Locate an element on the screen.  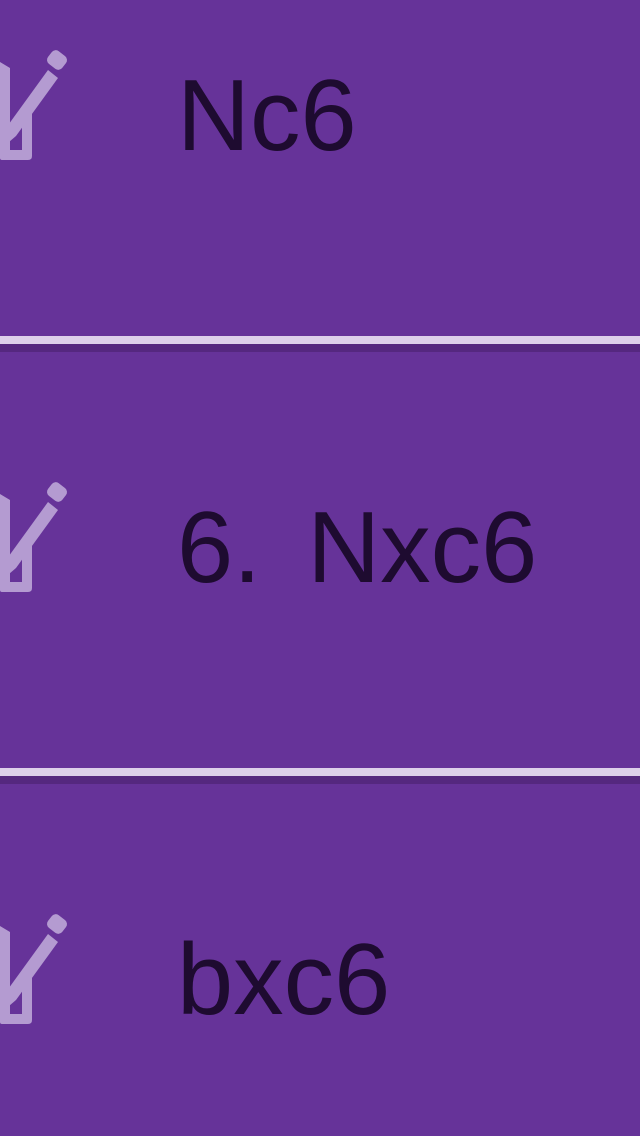
move-san: Nc6 is located at coordinates (267, 116).